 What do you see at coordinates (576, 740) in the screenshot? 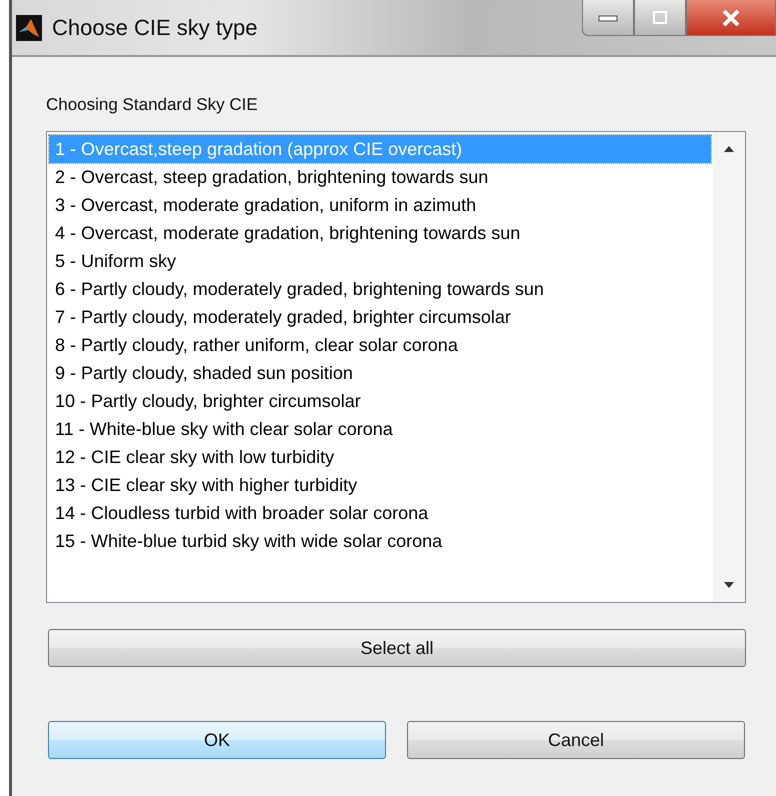
I see `cancel-button: Cancel` at bounding box center [576, 740].